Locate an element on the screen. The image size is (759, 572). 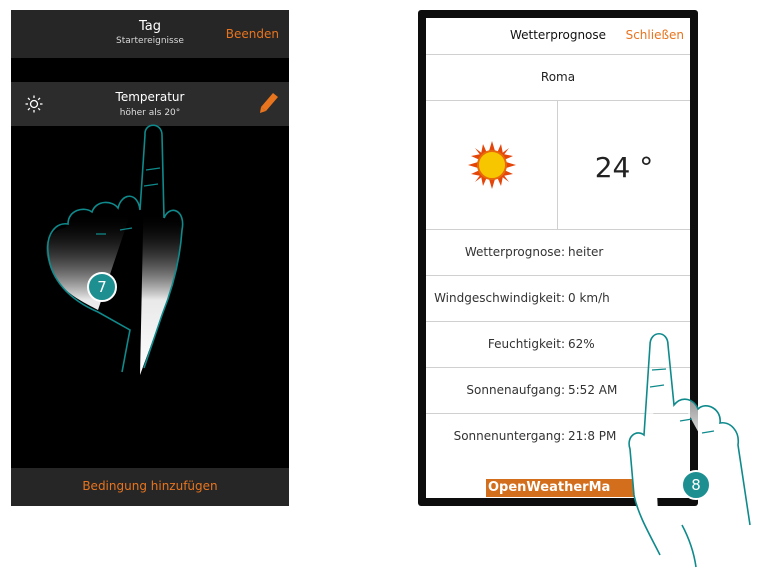
info-label: Windgeschwindigkeit: is located at coordinates (499, 298).